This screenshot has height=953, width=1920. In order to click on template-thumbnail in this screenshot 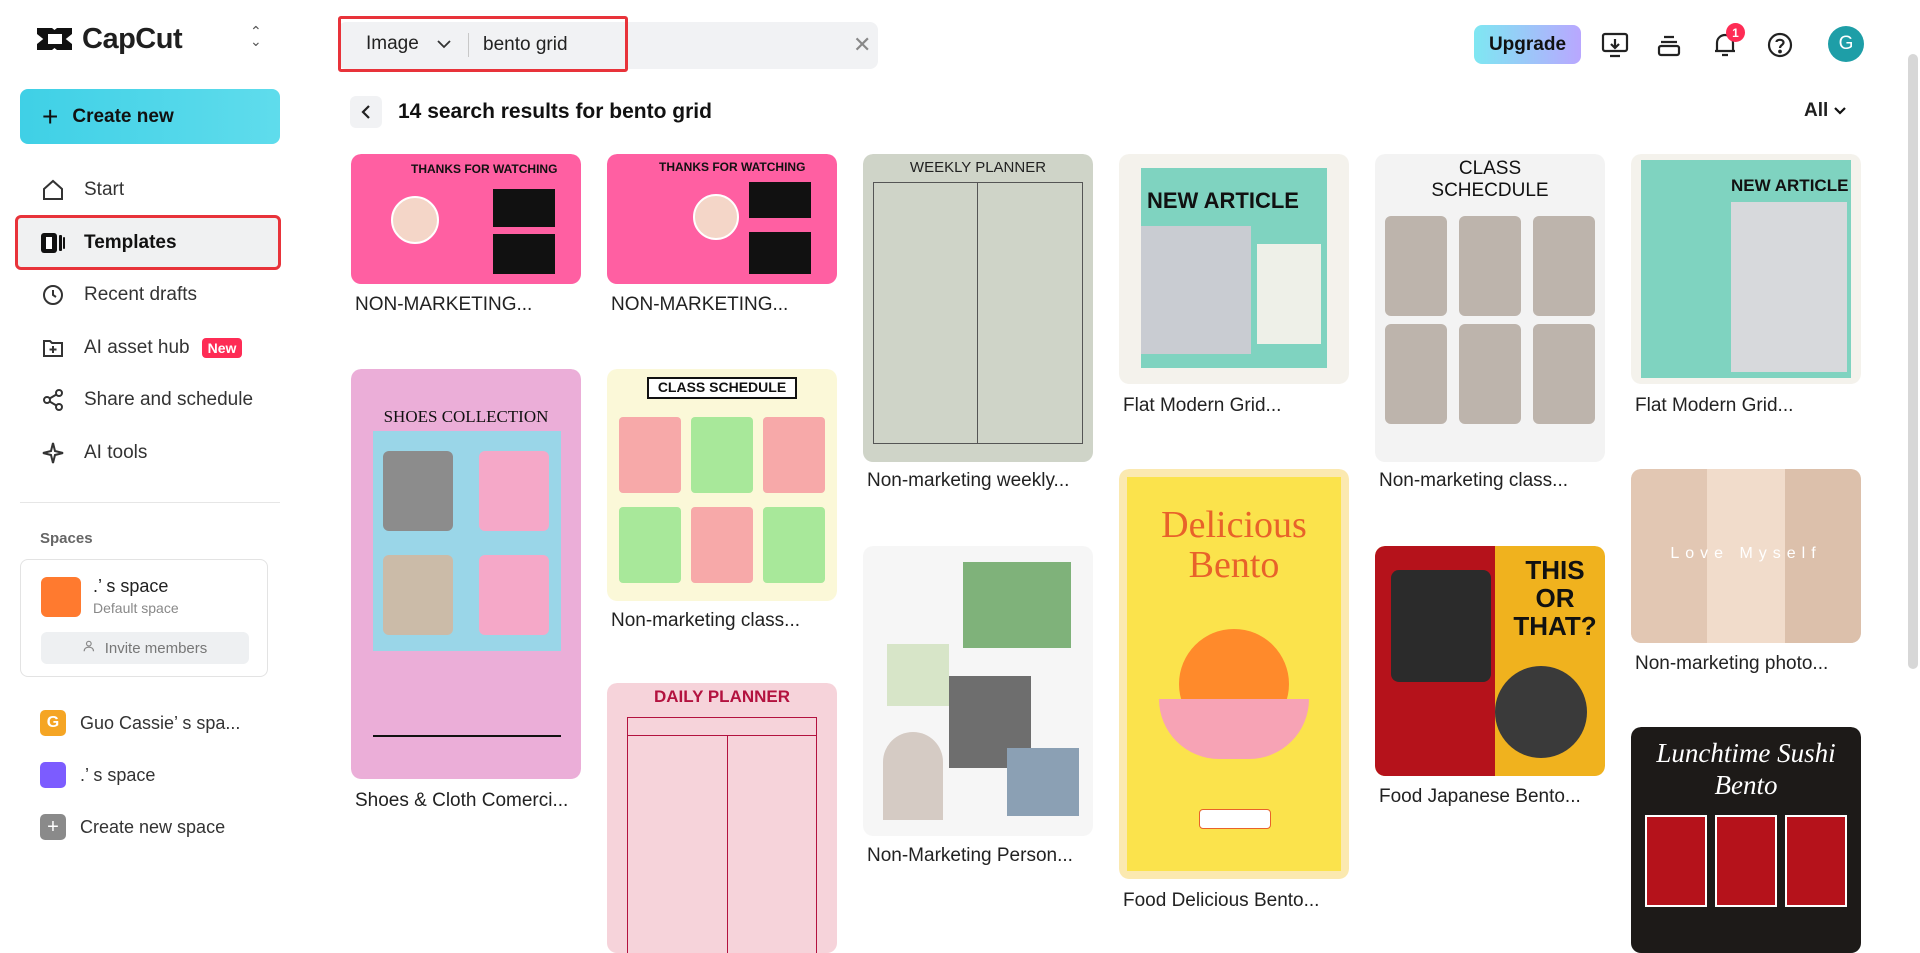, I will do `click(978, 691)`.